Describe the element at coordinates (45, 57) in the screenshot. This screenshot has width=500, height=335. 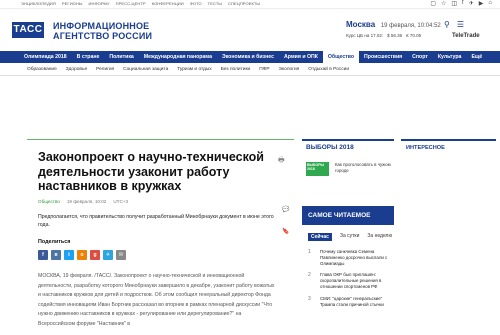
I see `nav-item-olympics: Олимпиада 2018` at that location.